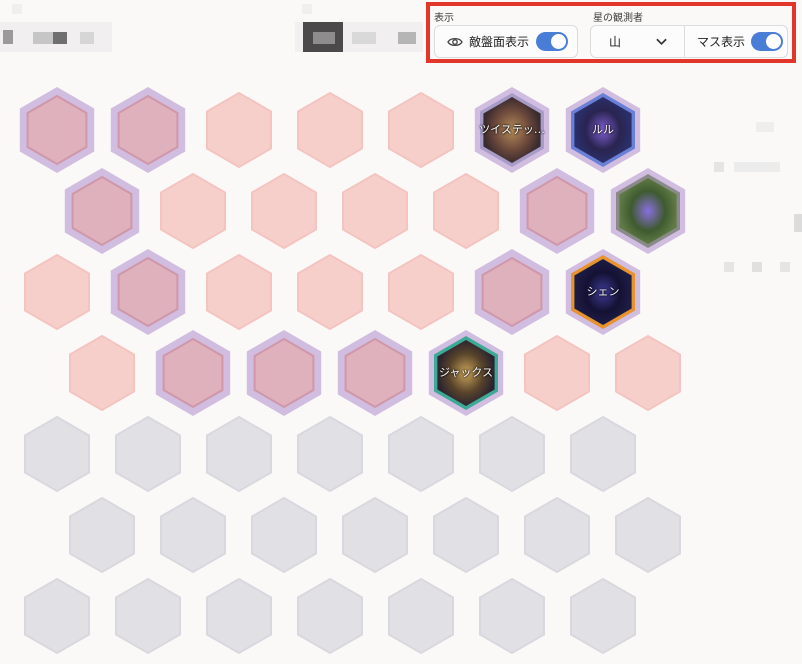 This screenshot has height=664, width=802. I want to click on enemy-board-label: 敵盤面表示, so click(499, 42).